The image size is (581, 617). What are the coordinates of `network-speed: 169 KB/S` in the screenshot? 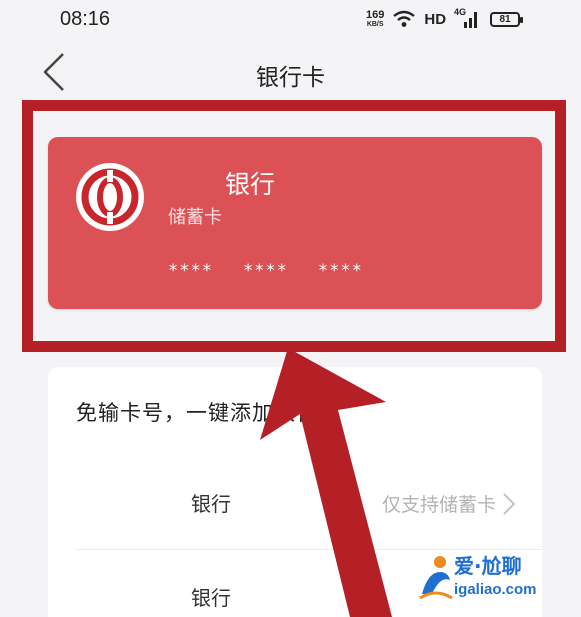 It's located at (375, 19).